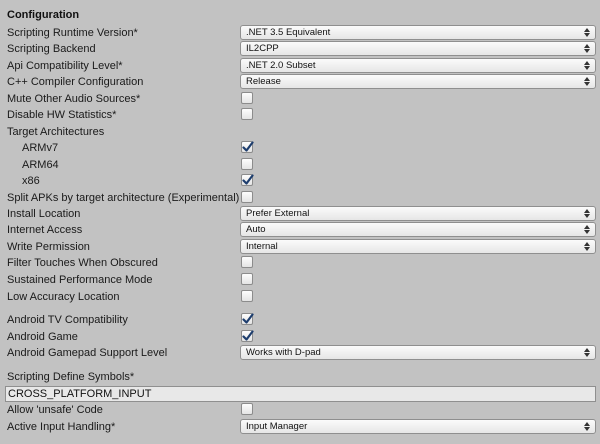 The image size is (600, 444). What do you see at coordinates (300, 115) in the screenshot?
I see `row-disable-hw-statistics: Disable HW Statistics*` at bounding box center [300, 115].